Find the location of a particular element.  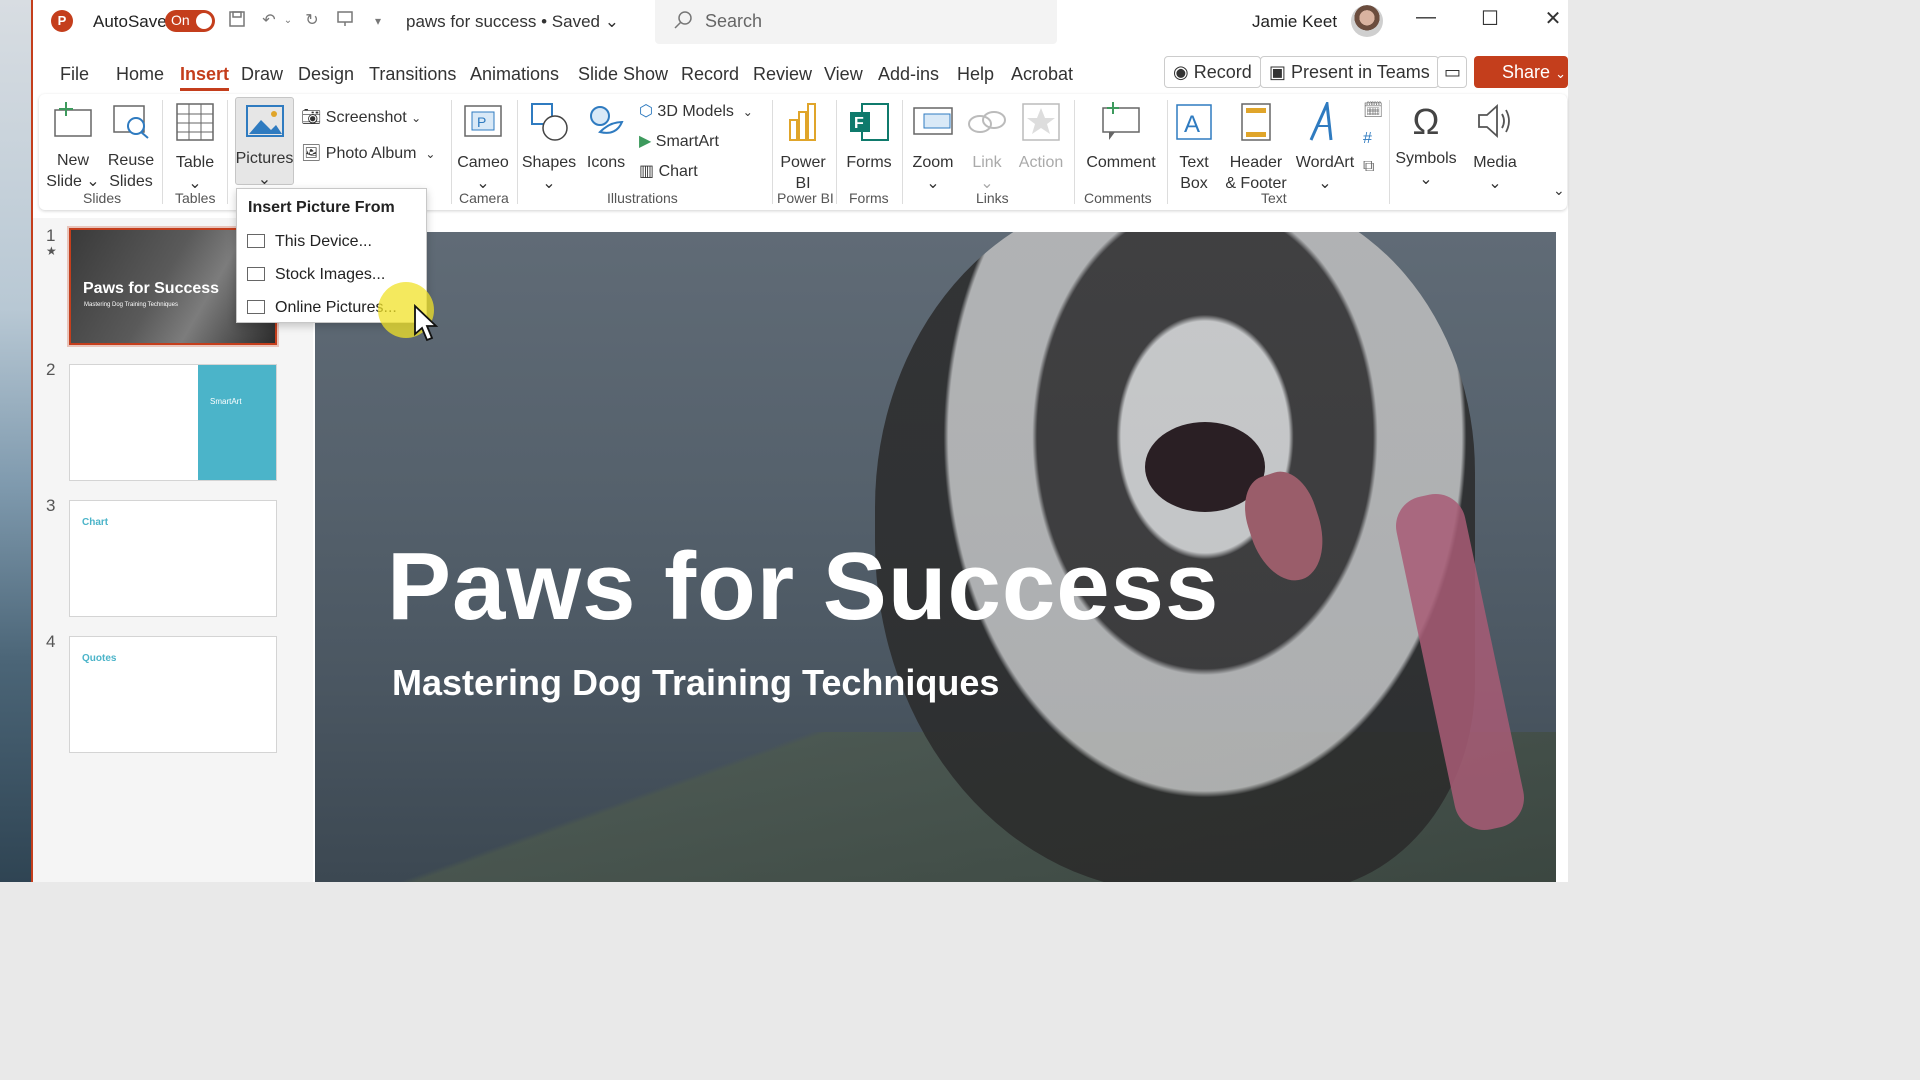

text-box-button: A Text Box is located at coordinates (1194, 148).